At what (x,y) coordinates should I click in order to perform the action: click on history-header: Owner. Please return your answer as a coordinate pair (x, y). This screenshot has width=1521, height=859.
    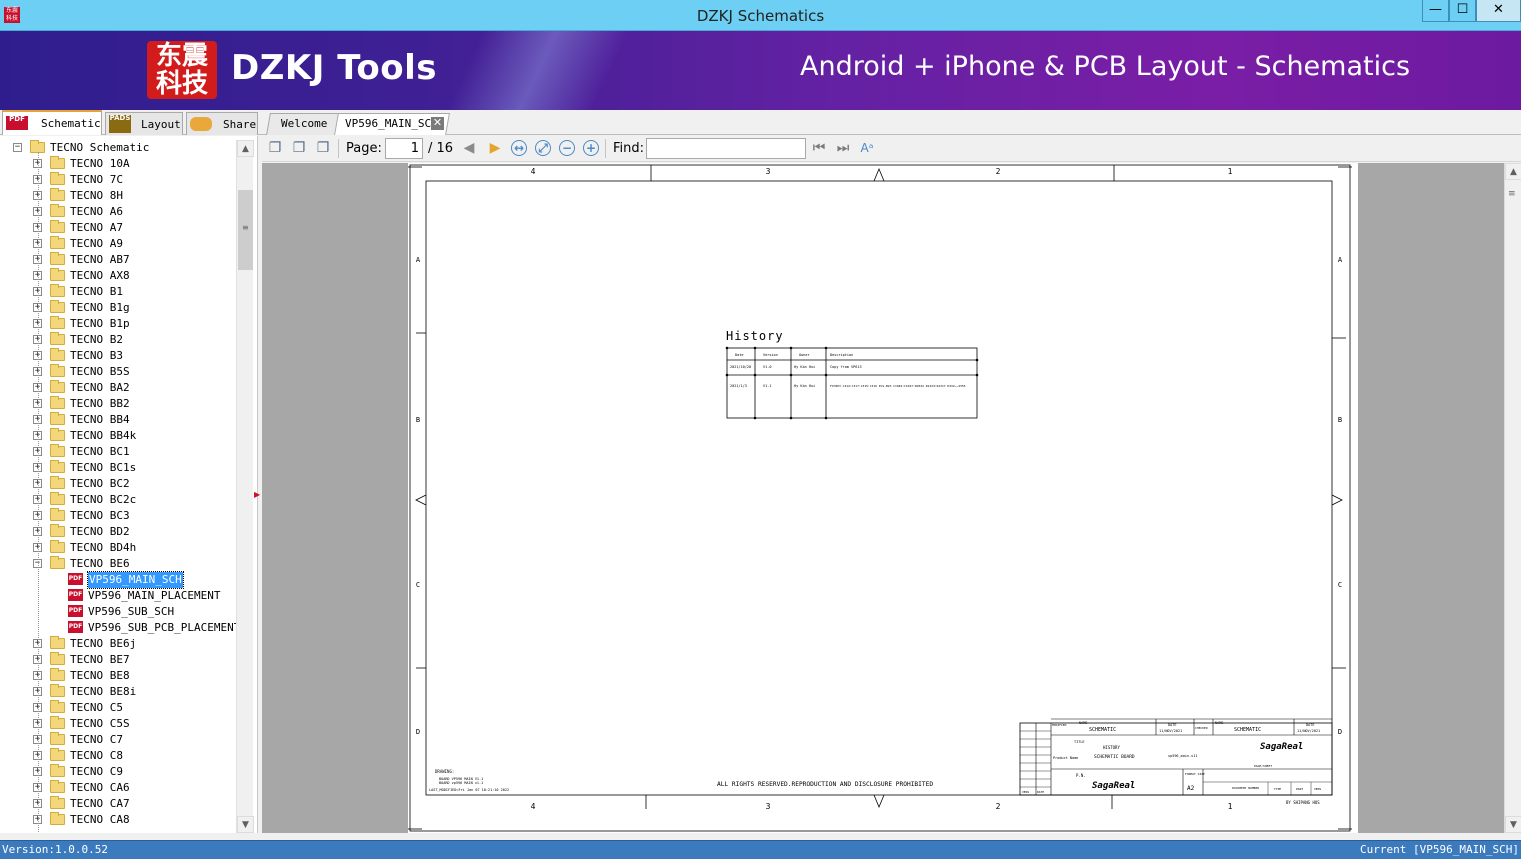
    Looking at the image, I should click on (804, 355).